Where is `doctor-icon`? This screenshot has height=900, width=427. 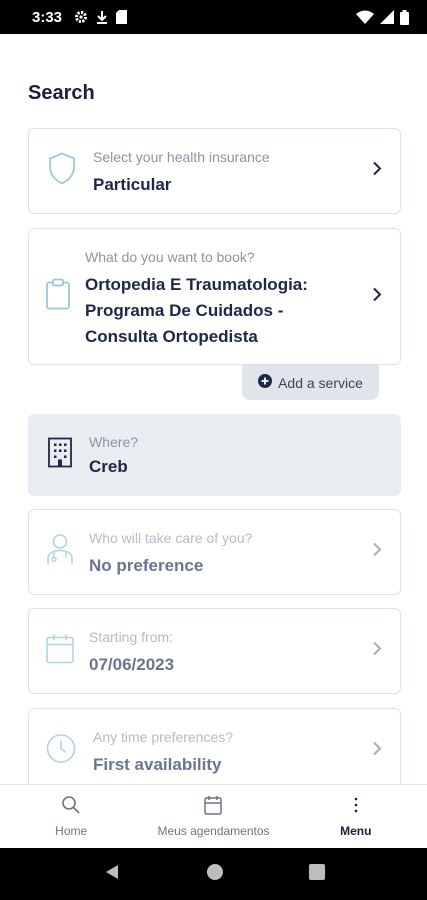
doctor-icon is located at coordinates (60, 552).